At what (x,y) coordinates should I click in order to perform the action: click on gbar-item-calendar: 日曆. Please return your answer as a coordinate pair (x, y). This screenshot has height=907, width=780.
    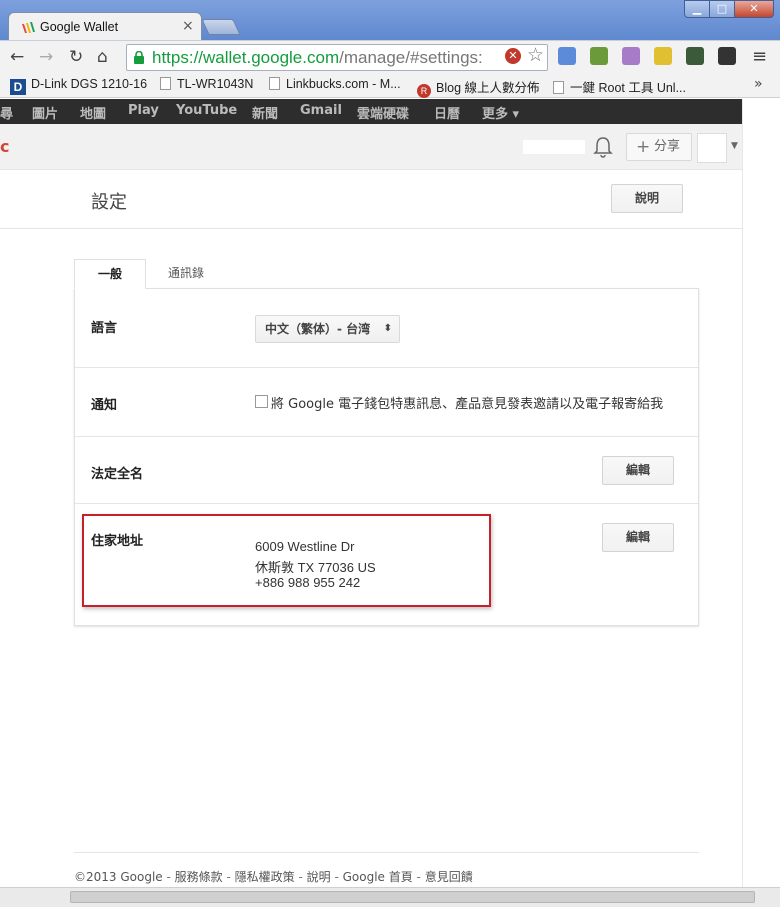
    Looking at the image, I should click on (447, 112).